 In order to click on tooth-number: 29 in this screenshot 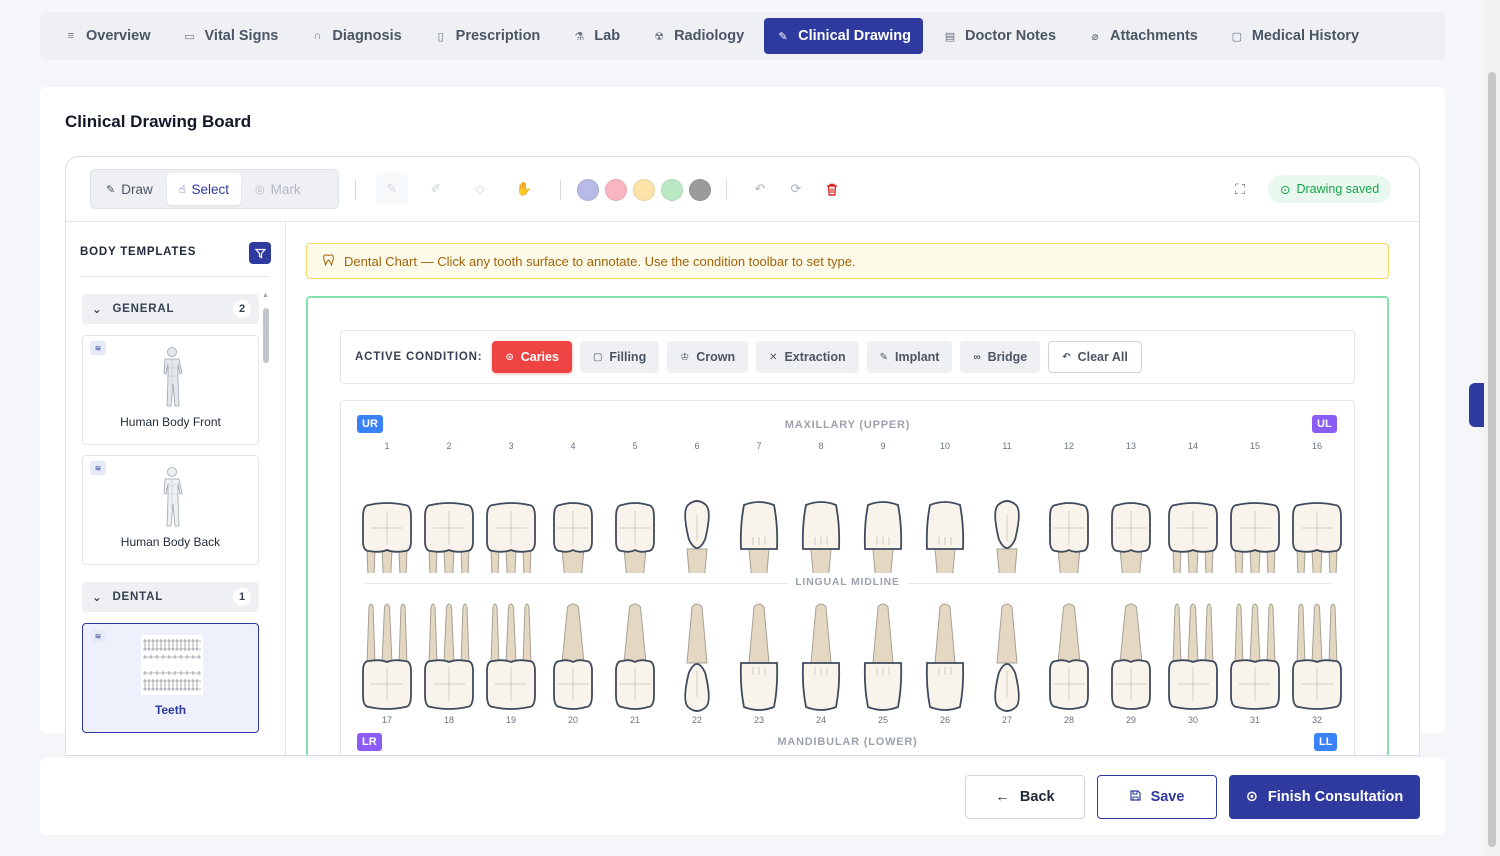, I will do `click(1130, 720)`.